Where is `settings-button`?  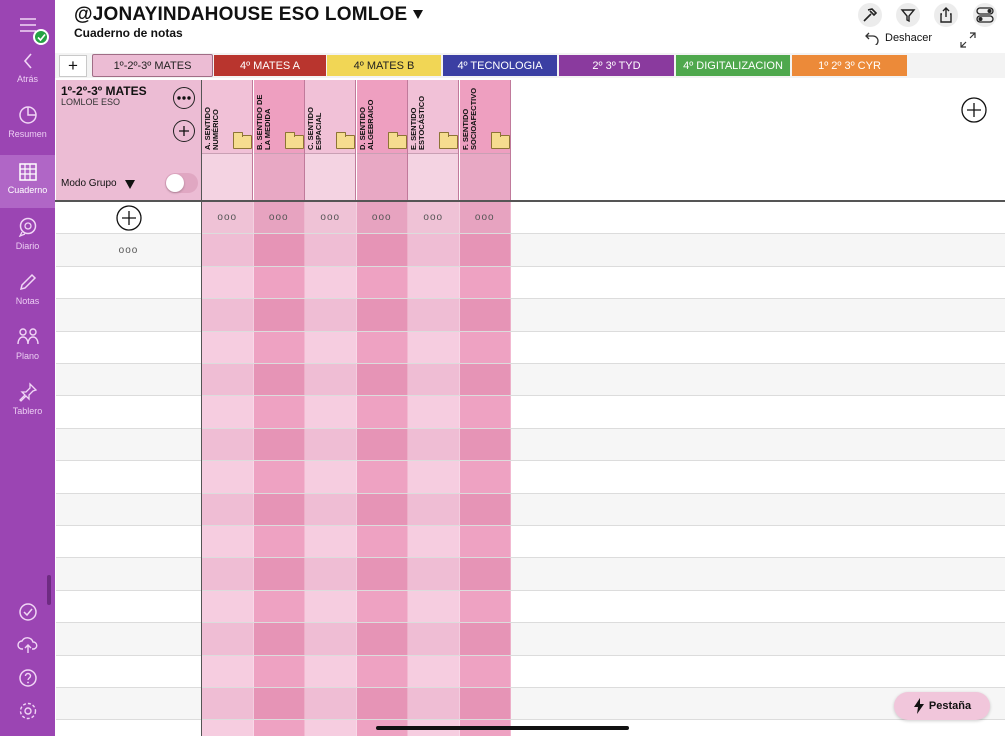 settings-button is located at coordinates (27, 711).